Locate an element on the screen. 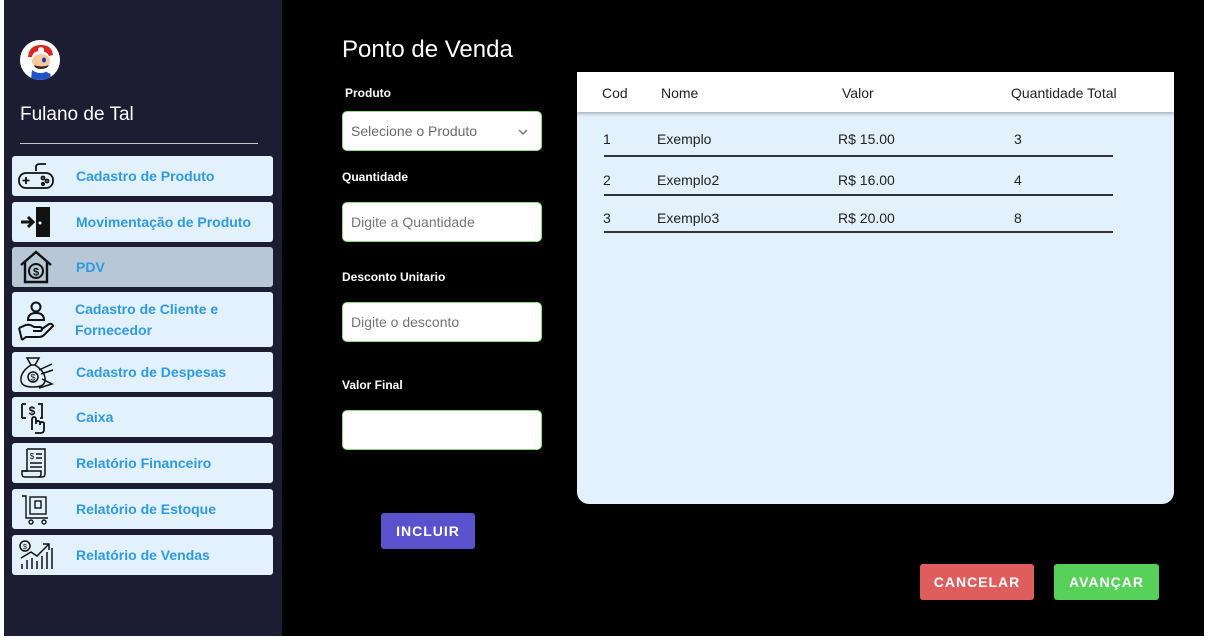  valor-final-field is located at coordinates (442, 430).